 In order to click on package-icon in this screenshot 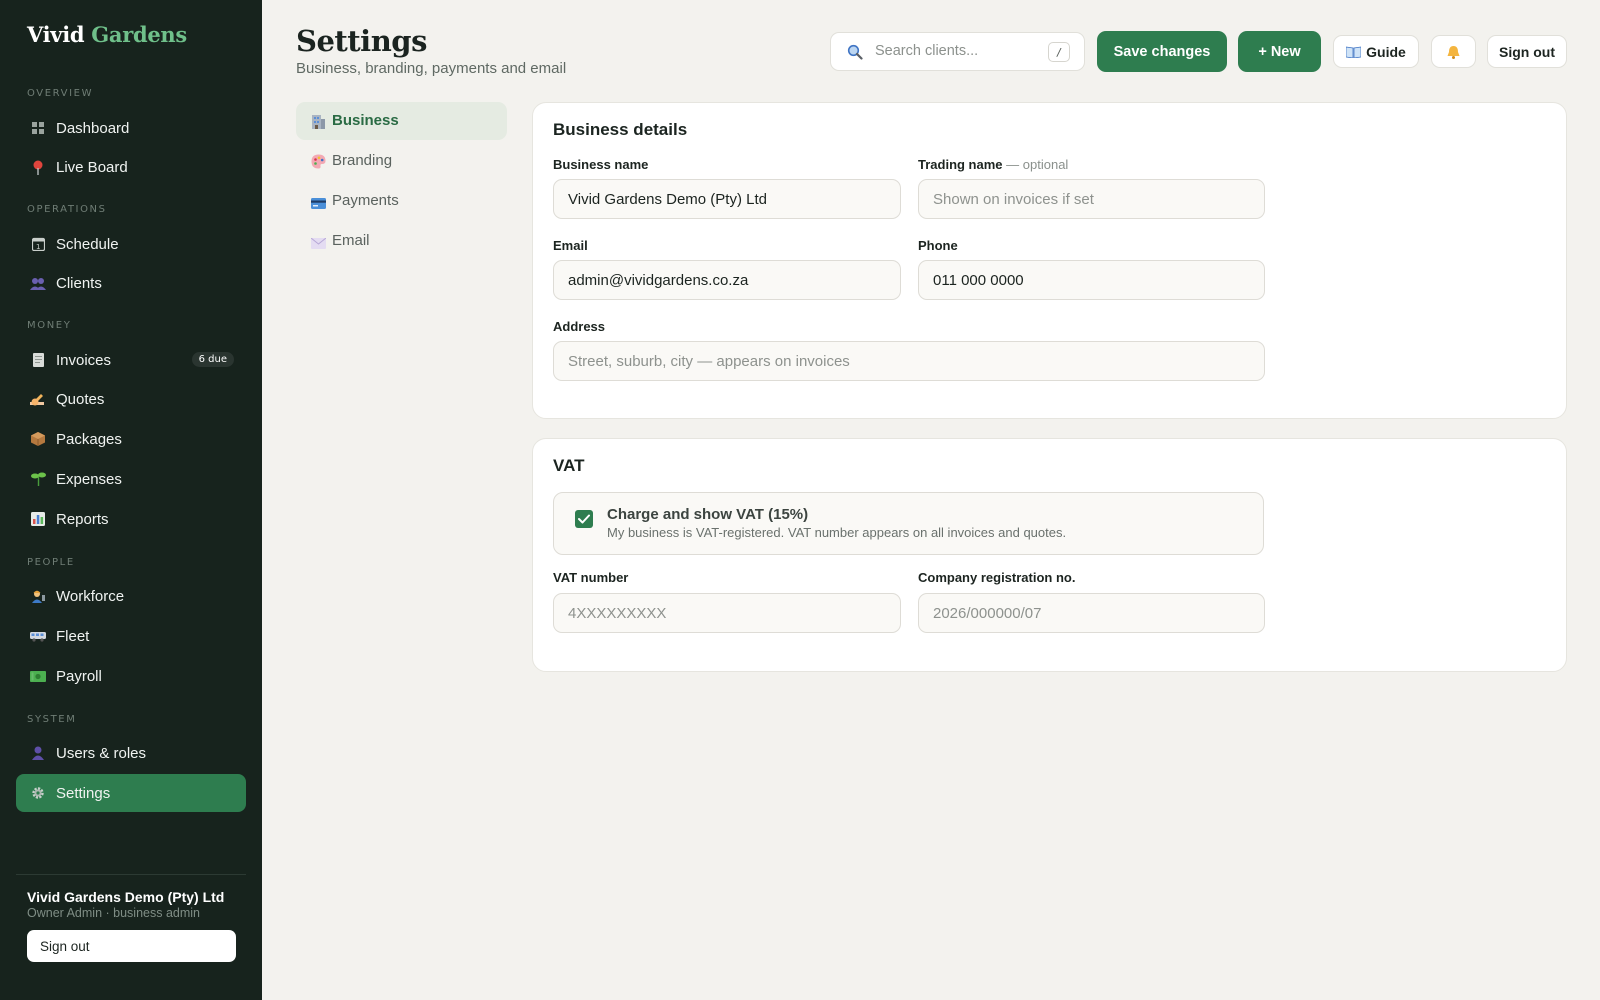, I will do `click(38, 439)`.